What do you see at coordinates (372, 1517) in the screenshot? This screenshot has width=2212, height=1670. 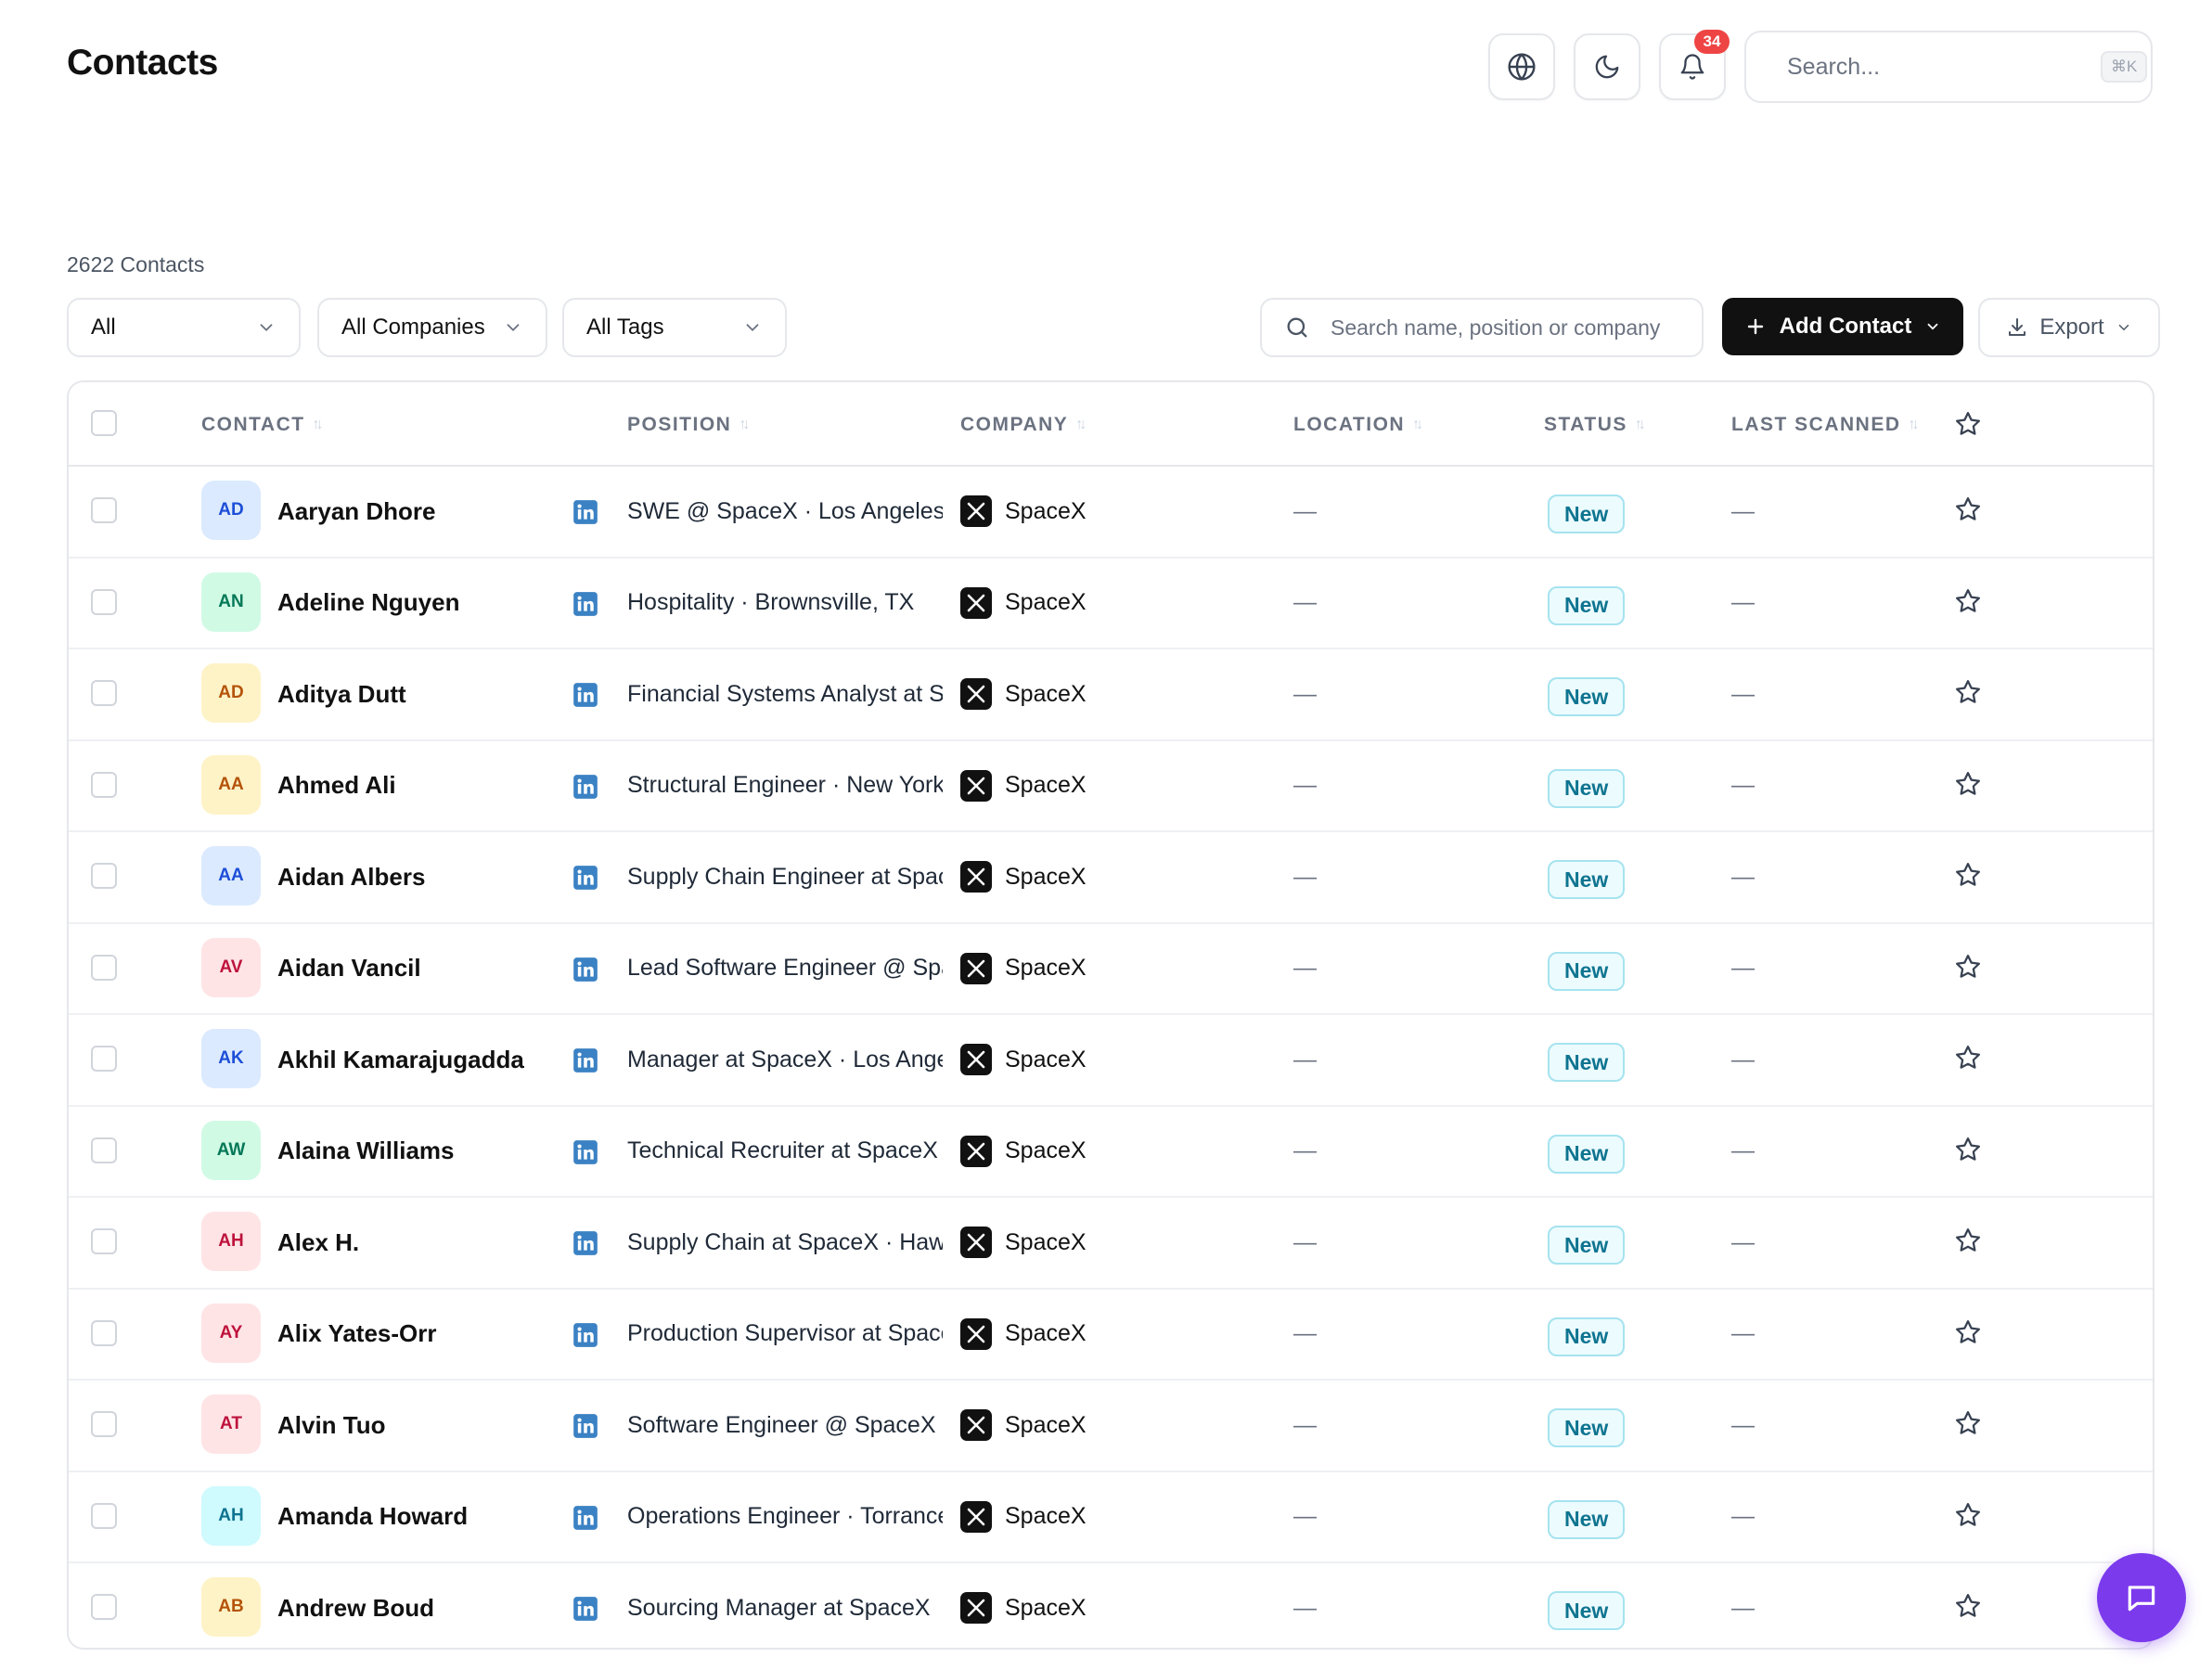 I see `contact-name: Amanda Howard` at bounding box center [372, 1517].